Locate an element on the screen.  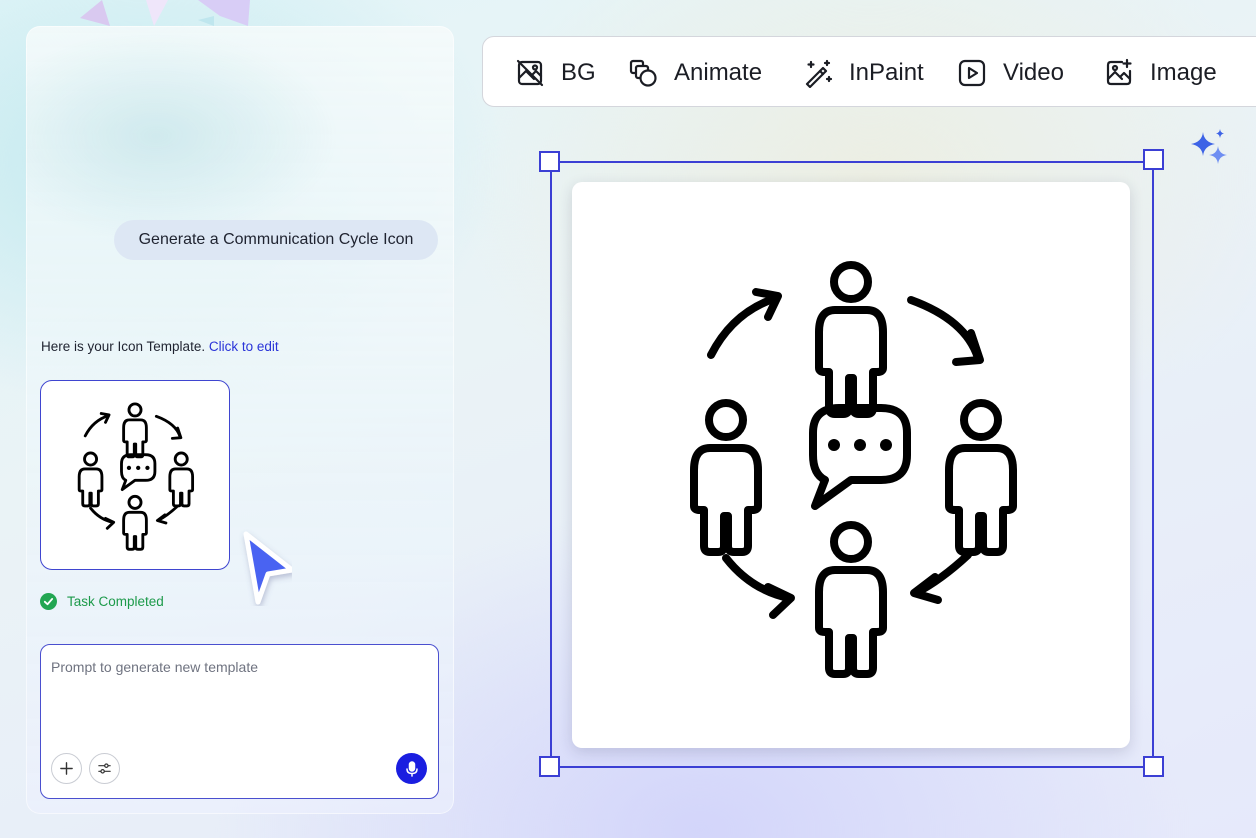
icon-template-thumbnail is located at coordinates (135, 475).